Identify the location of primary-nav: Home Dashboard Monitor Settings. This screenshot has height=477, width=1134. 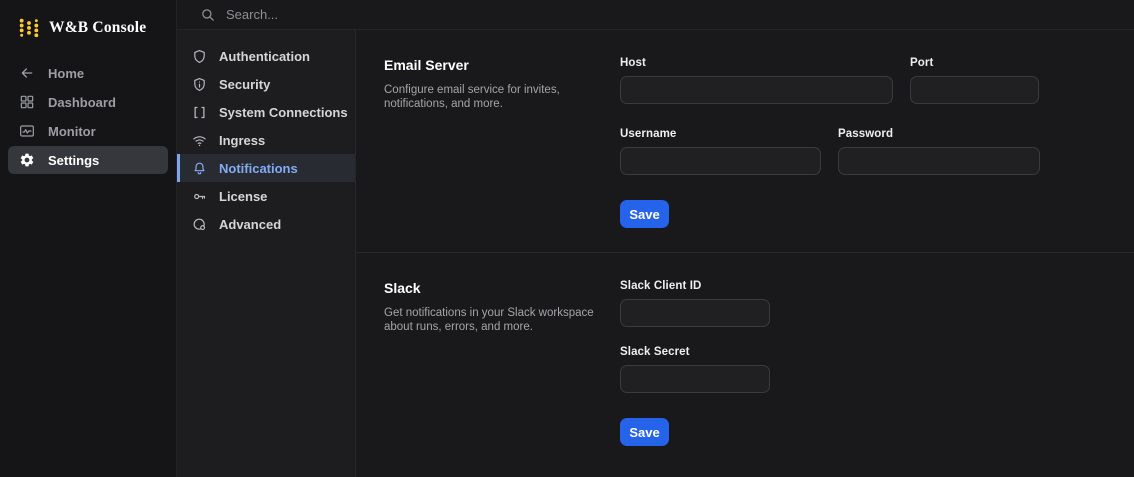
(88, 113).